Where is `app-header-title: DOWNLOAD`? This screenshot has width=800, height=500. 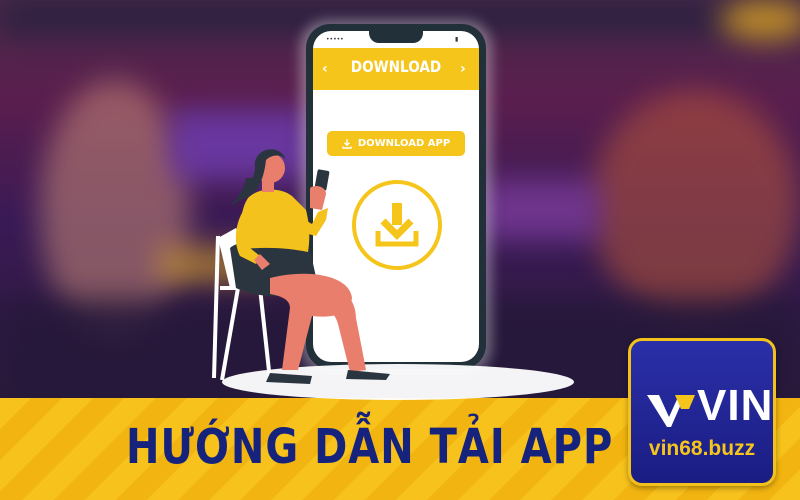
app-header-title: DOWNLOAD is located at coordinates (396, 66).